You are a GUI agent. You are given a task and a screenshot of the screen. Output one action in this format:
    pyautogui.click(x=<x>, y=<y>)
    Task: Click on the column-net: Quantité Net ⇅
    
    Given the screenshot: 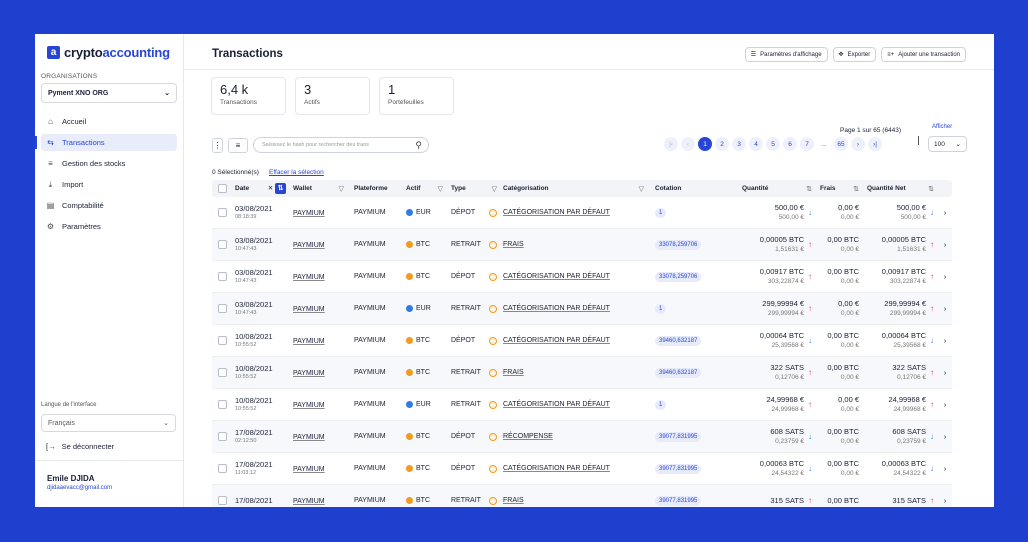 What is the action you would take?
    pyautogui.click(x=900, y=189)
    